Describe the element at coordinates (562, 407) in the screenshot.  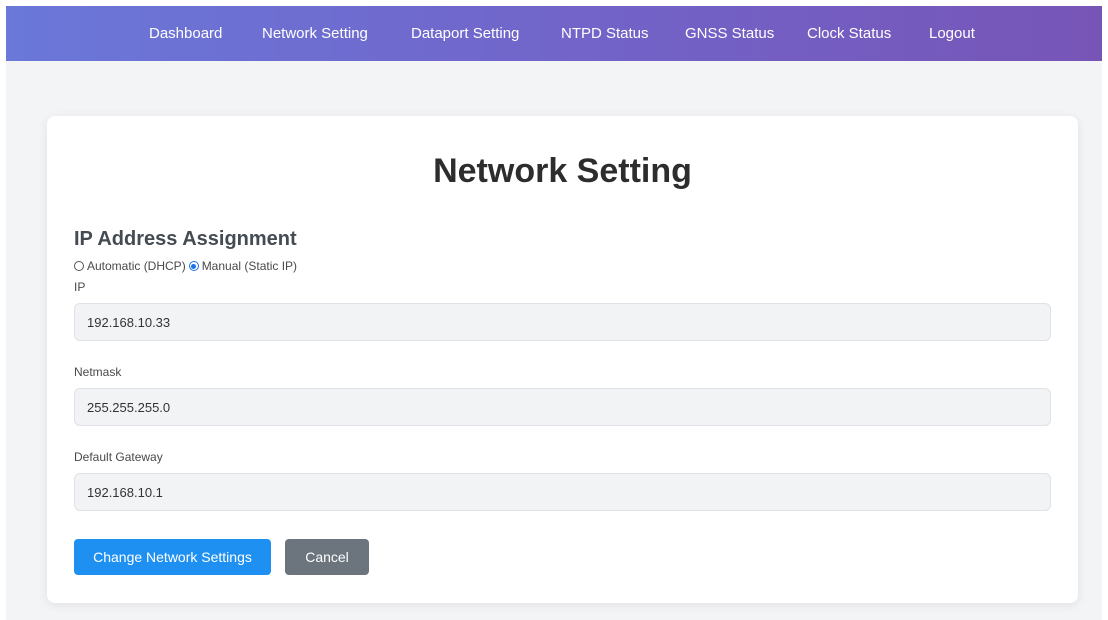
I see `netmask-input` at that location.